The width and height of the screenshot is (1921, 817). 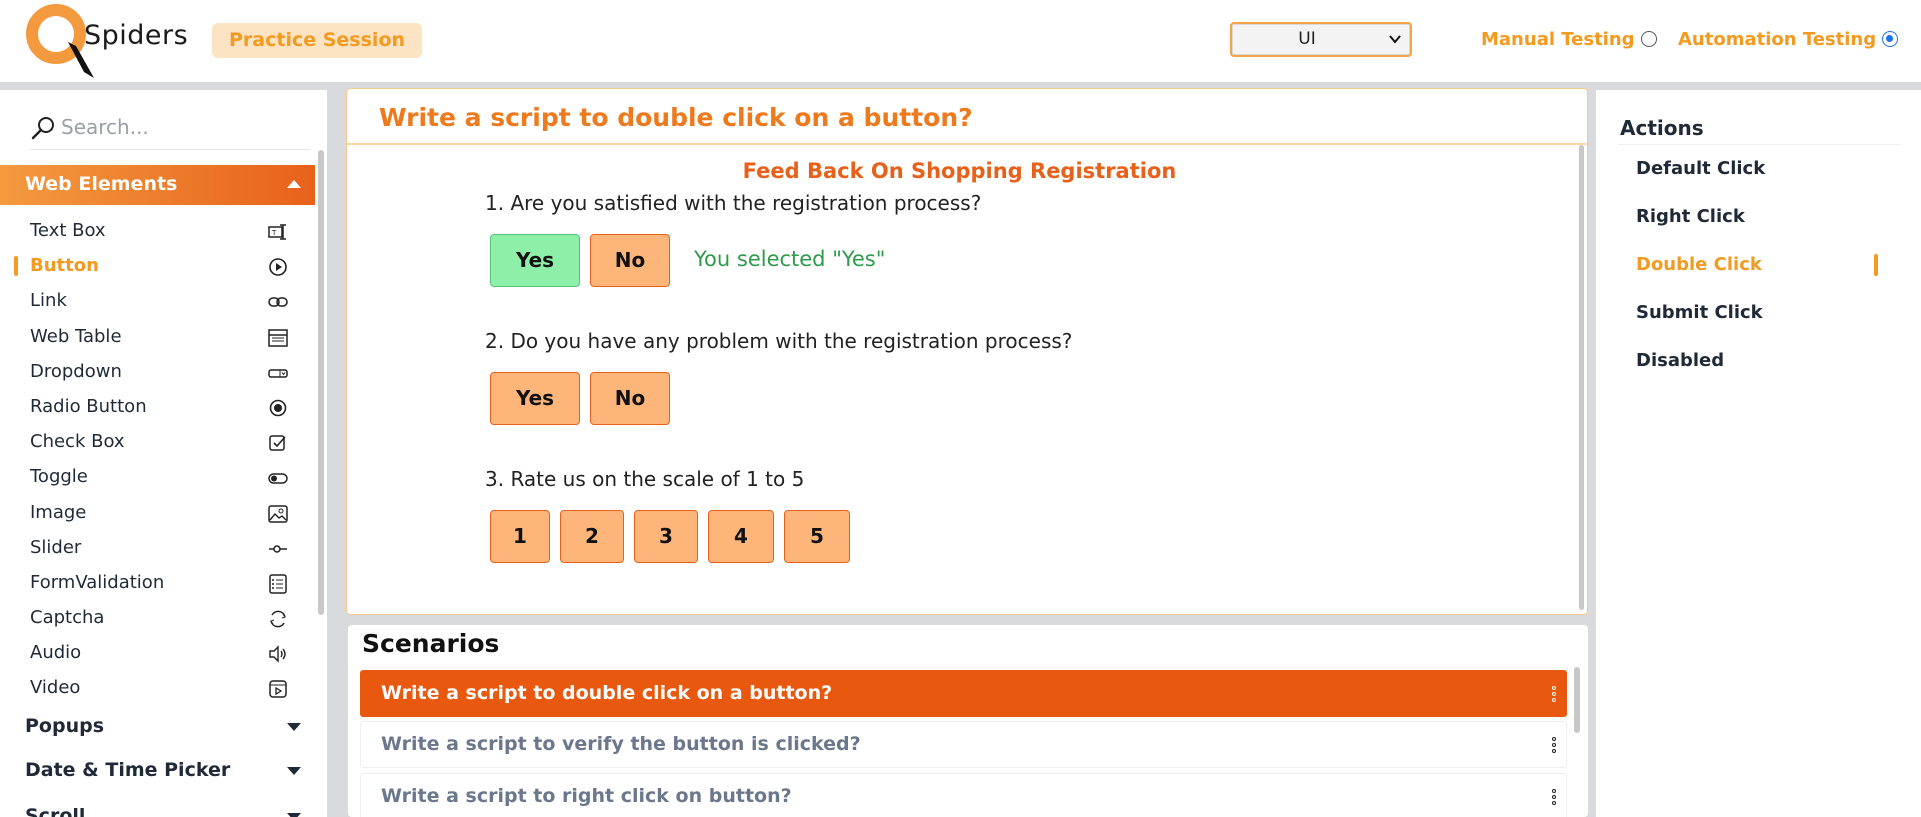 I want to click on sidebar-item-slider: Slider, so click(x=157, y=548).